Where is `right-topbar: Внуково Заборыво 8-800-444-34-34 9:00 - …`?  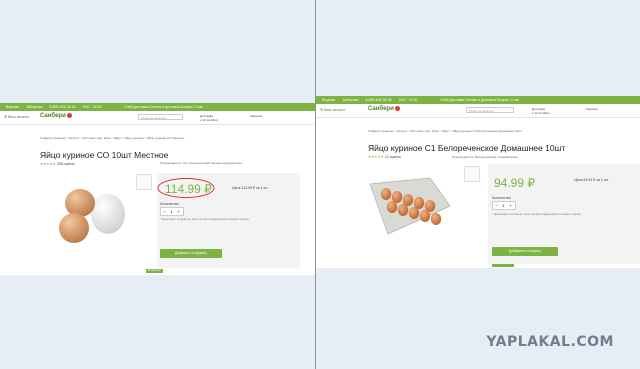 right-topbar: Внуково Заборыво 8-800-444-34-34 9:00 - … is located at coordinates (478, 100).